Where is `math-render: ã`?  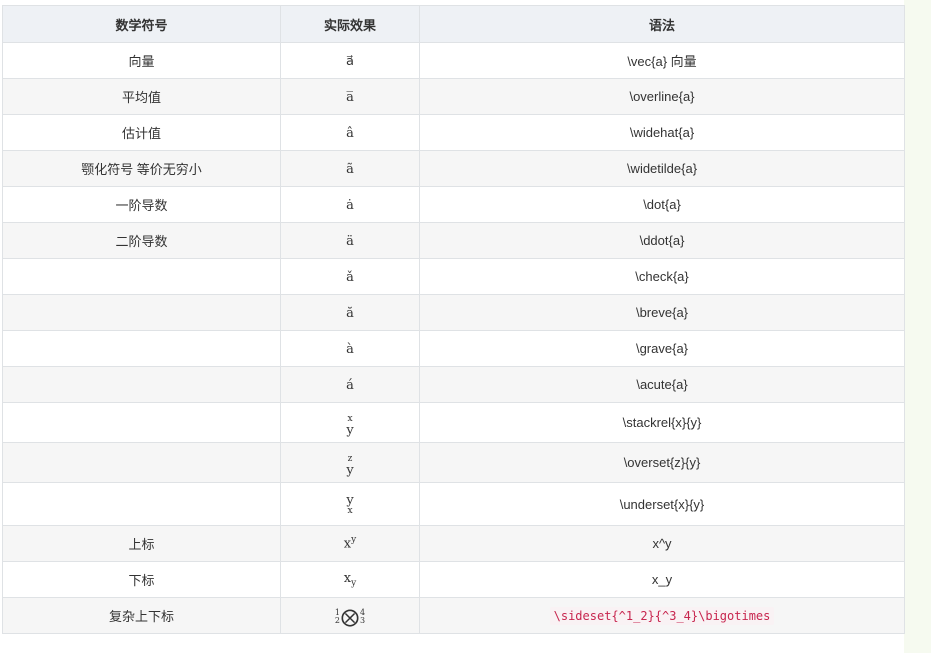
math-render: ã is located at coordinates (350, 169).